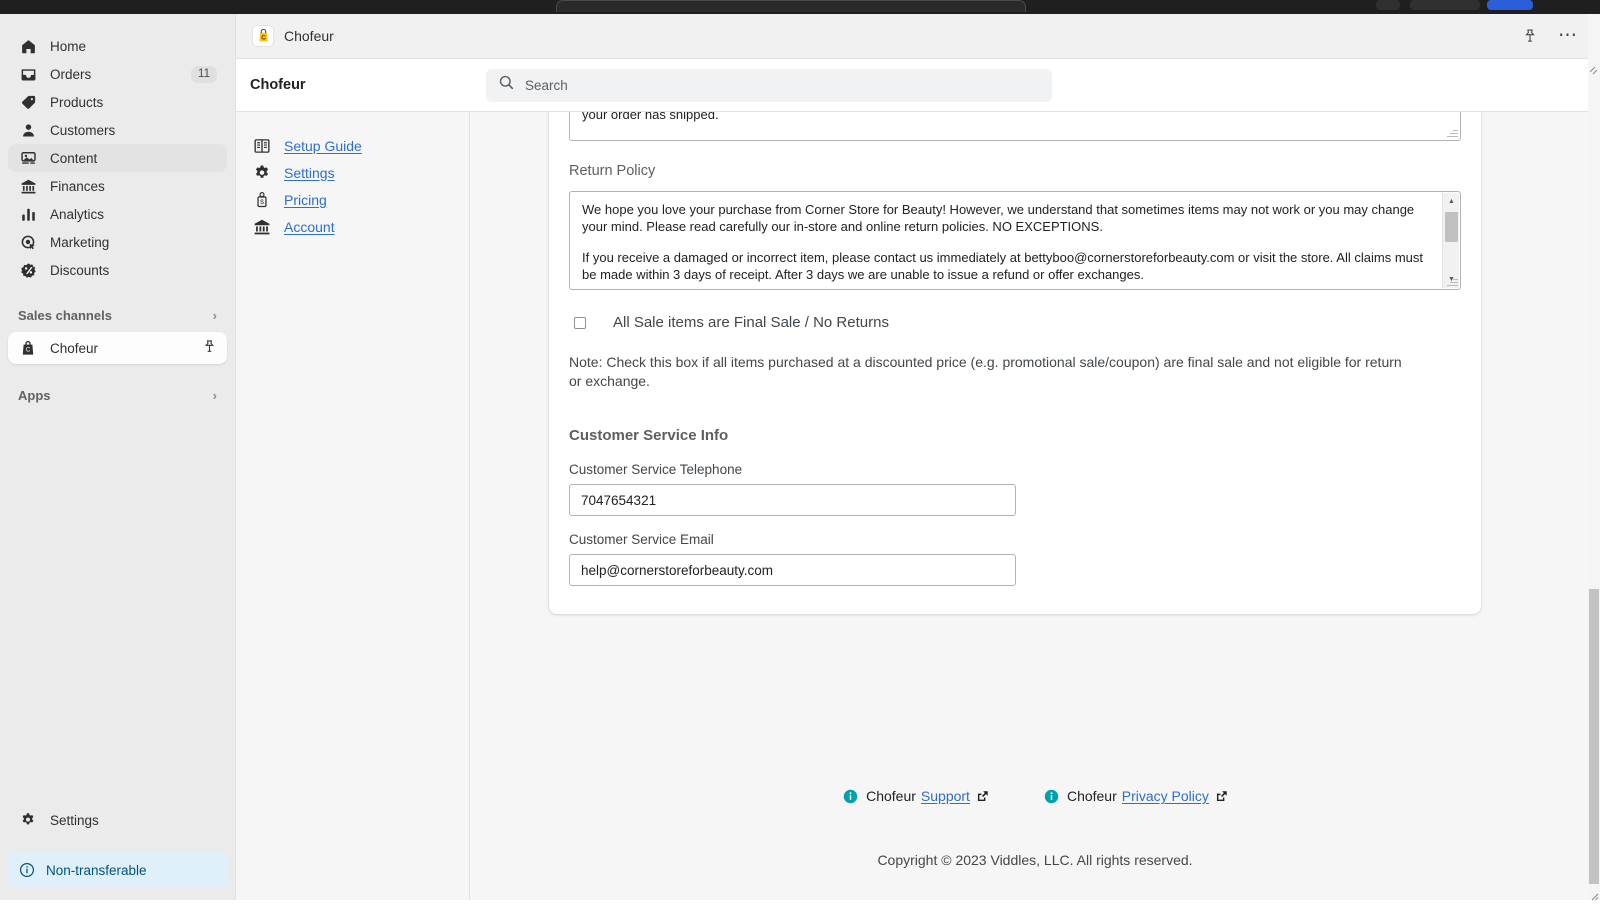 Image resolution: width=1600 pixels, height=906 pixels. Describe the element at coordinates (28, 102) in the screenshot. I see `products-tag-icon` at that location.